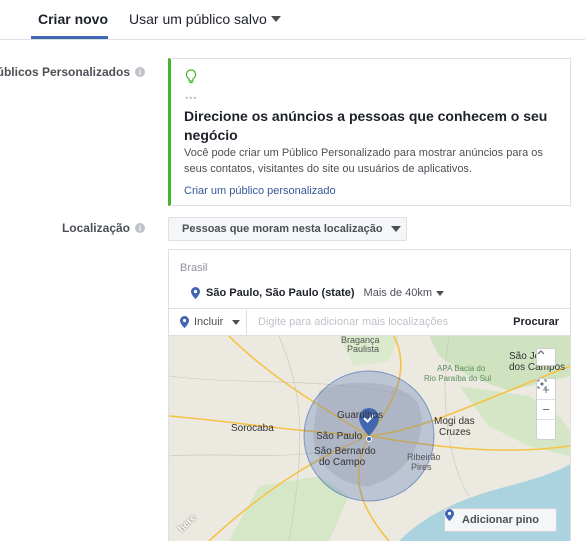 This screenshot has height=548, width=585. I want to click on chevron-up-icon, so click(541, 352).